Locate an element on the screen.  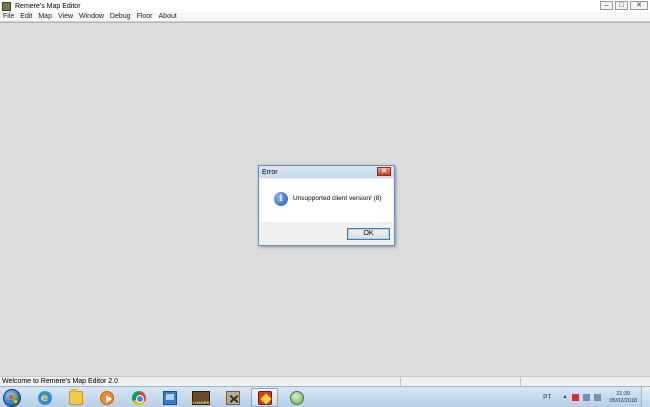
volume-icon is located at coordinates (598, 397).